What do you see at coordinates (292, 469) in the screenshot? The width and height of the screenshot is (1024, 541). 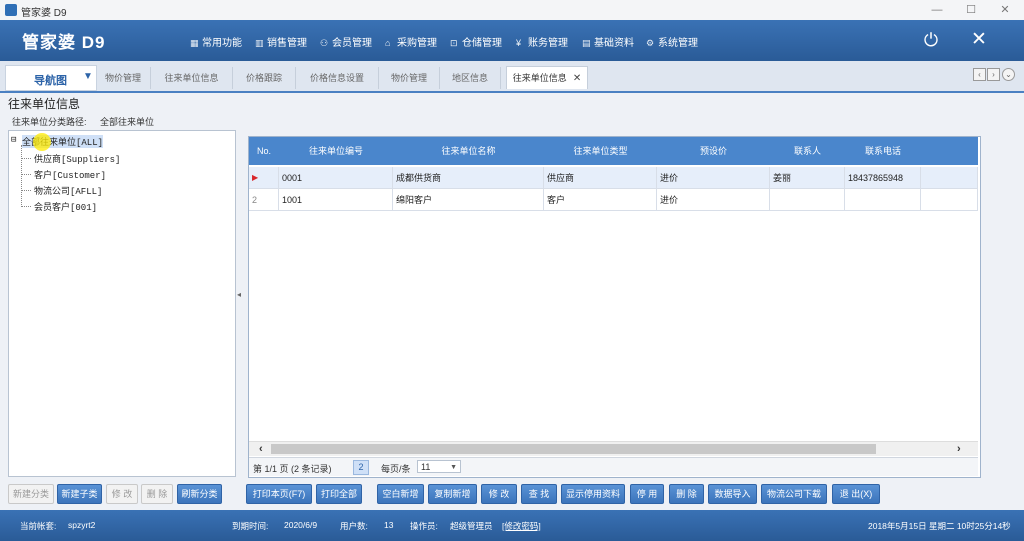 I see `pager-info: 第 1/1 页 (2 条记录)` at bounding box center [292, 469].